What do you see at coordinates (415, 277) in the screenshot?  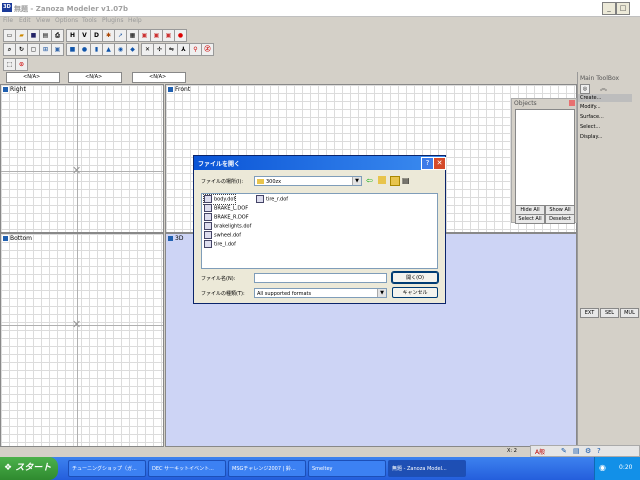 I see `open-button: 開く(O)` at bounding box center [415, 277].